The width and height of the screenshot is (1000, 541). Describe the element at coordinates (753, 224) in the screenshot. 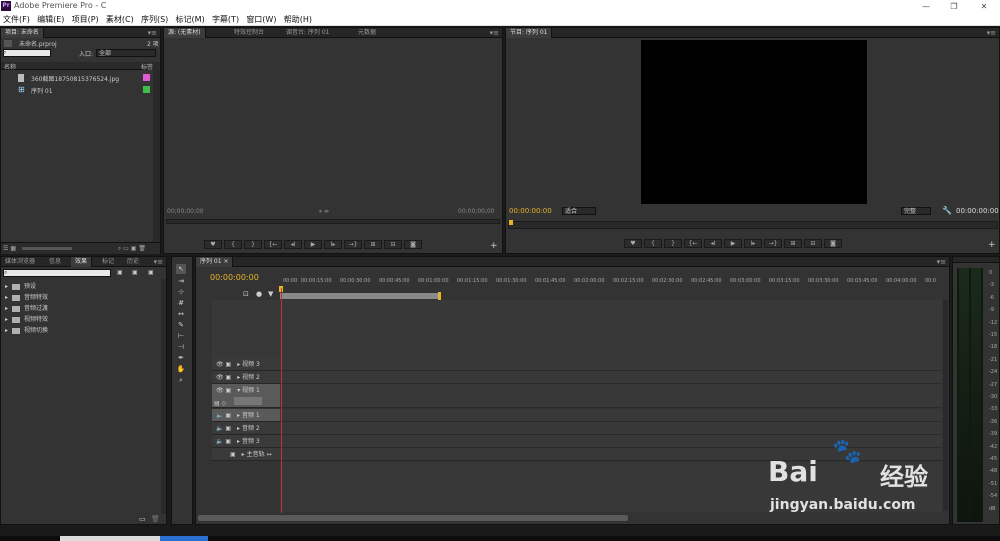

I see `program-timeline-bar` at that location.